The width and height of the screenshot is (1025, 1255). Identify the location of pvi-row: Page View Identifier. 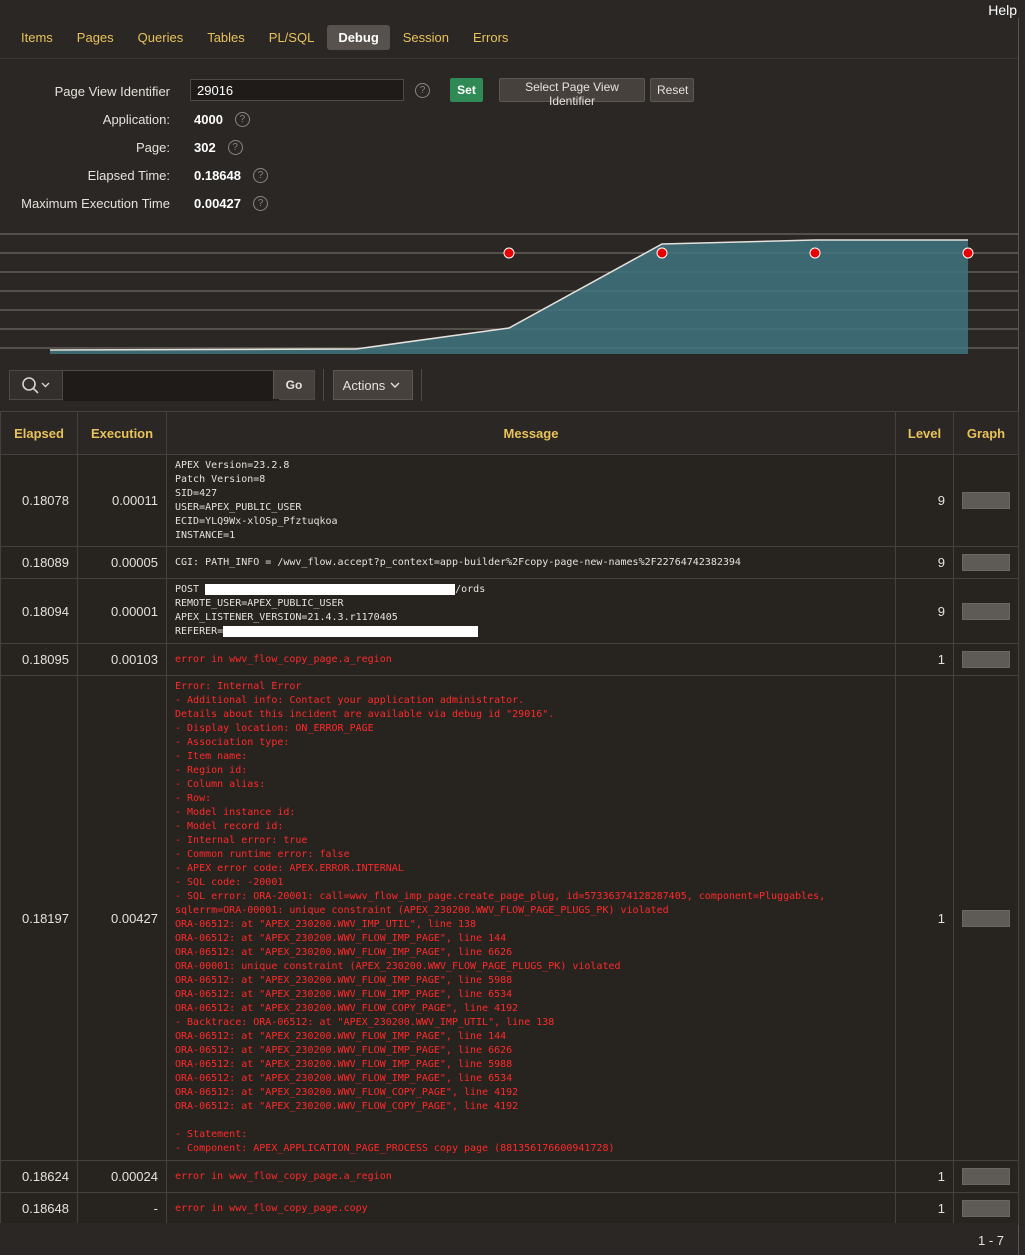
(85, 91).